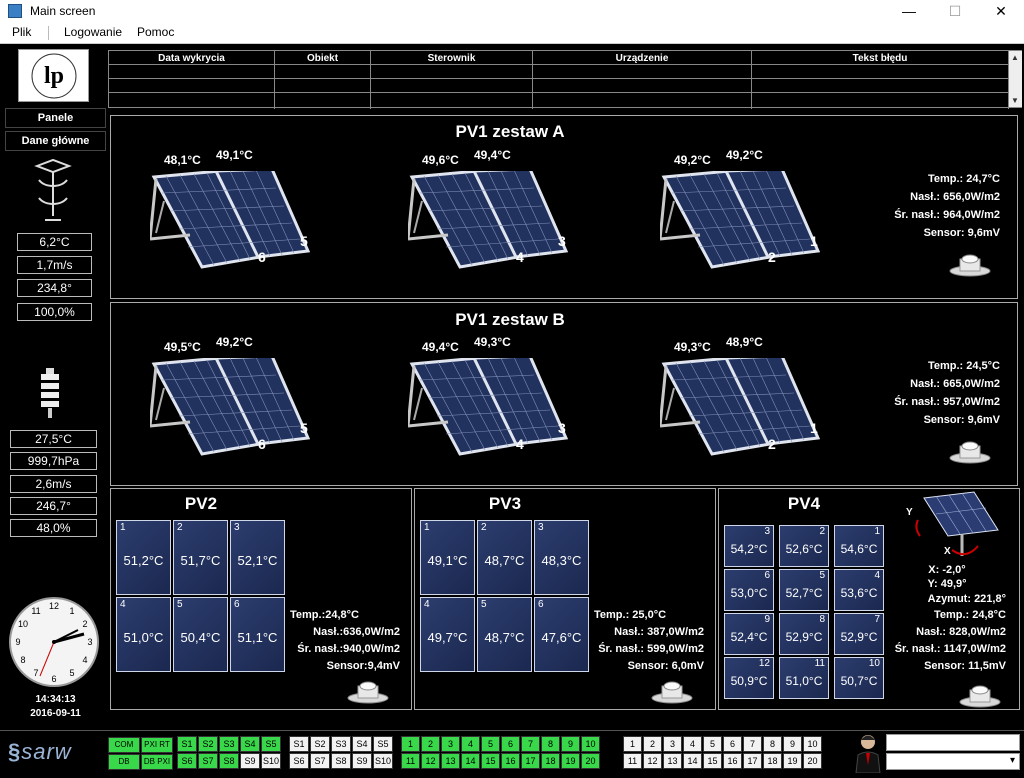 The height and width of the screenshot is (778, 1024). Describe the element at coordinates (632, 761) in the screenshot. I see `channel-button-b-11: 11` at that location.